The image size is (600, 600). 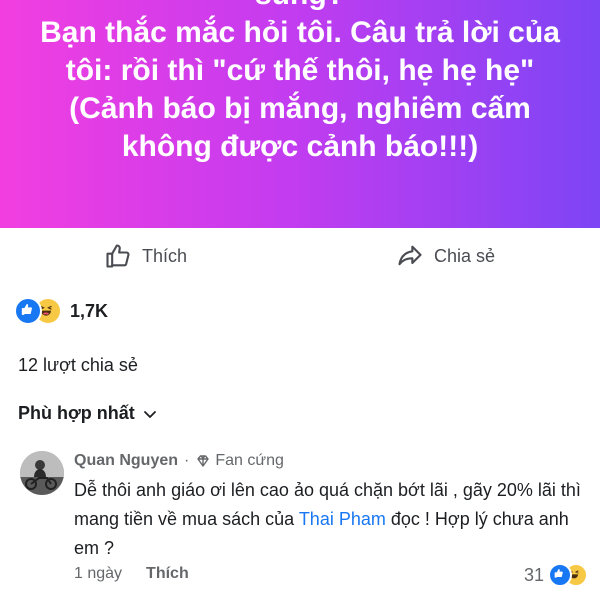 I want to click on chevron-down-icon, so click(x=149, y=414).